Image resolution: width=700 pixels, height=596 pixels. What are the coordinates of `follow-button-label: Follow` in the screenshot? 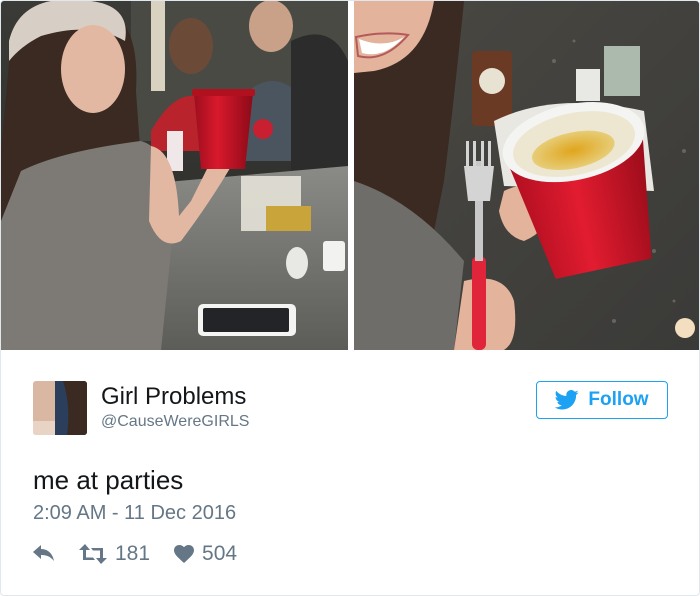 It's located at (618, 399).